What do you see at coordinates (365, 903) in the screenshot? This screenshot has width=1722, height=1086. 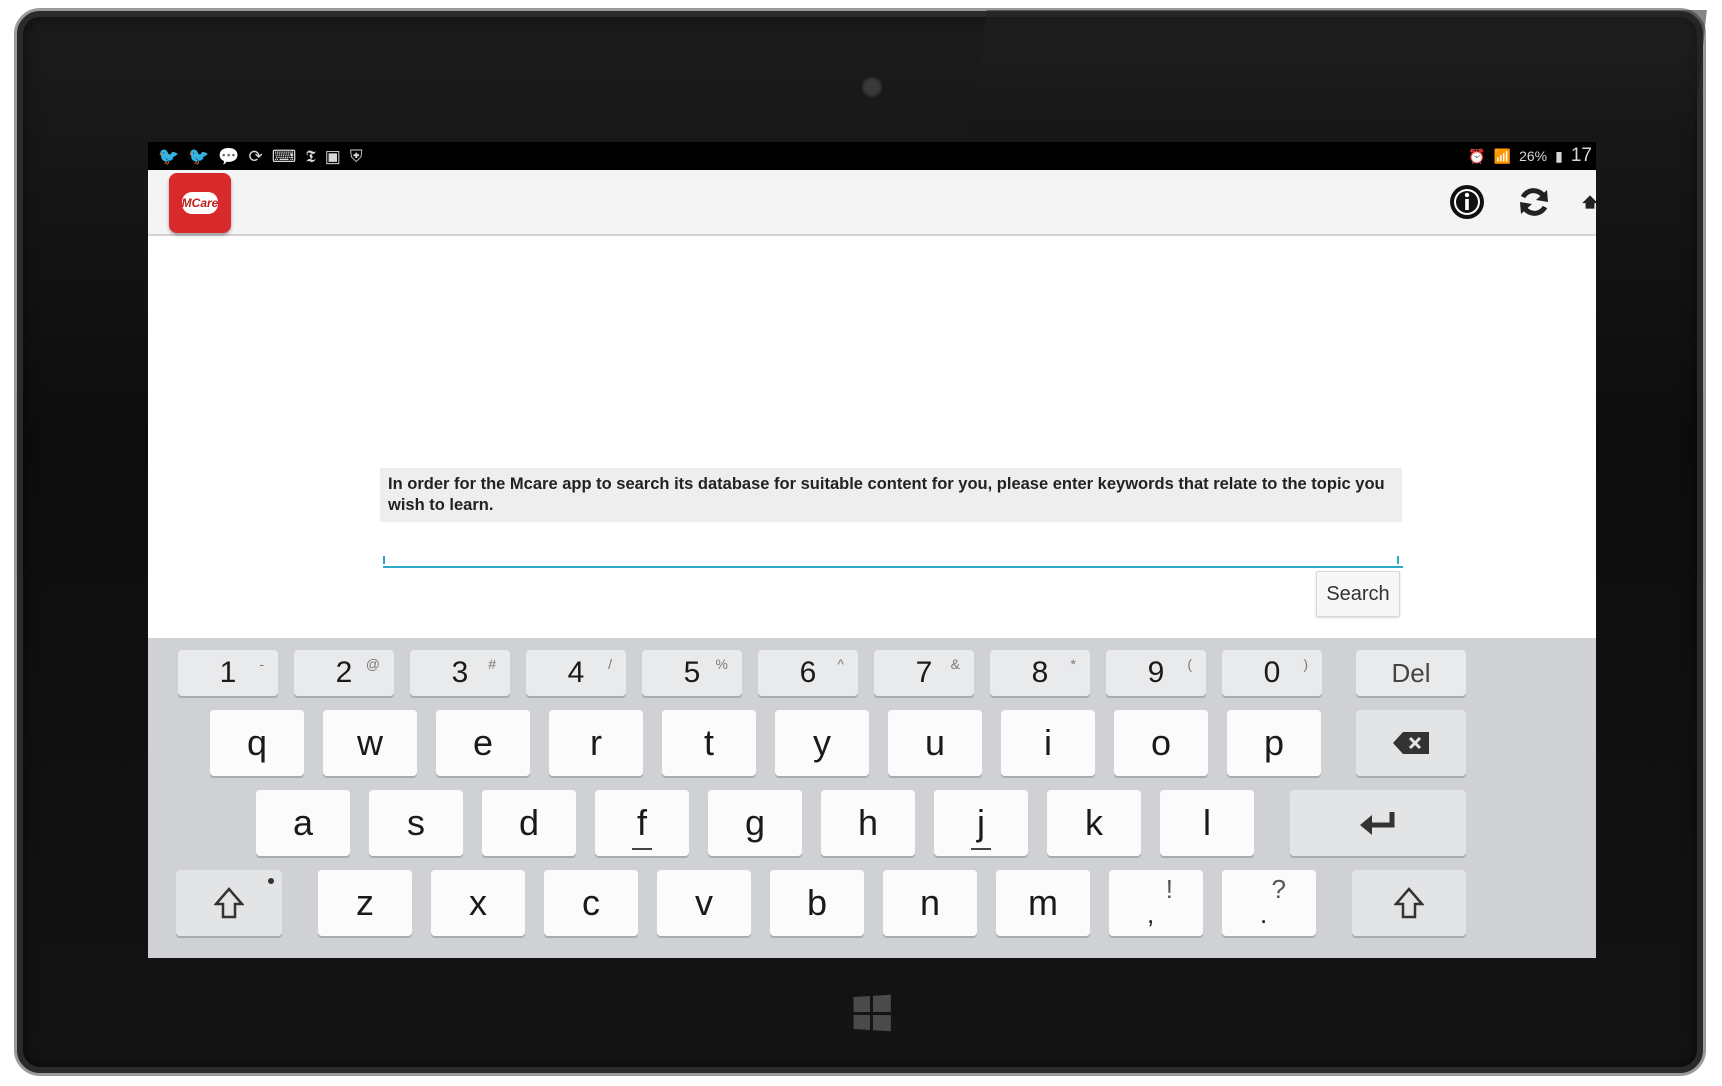 I see `key-z: z` at bounding box center [365, 903].